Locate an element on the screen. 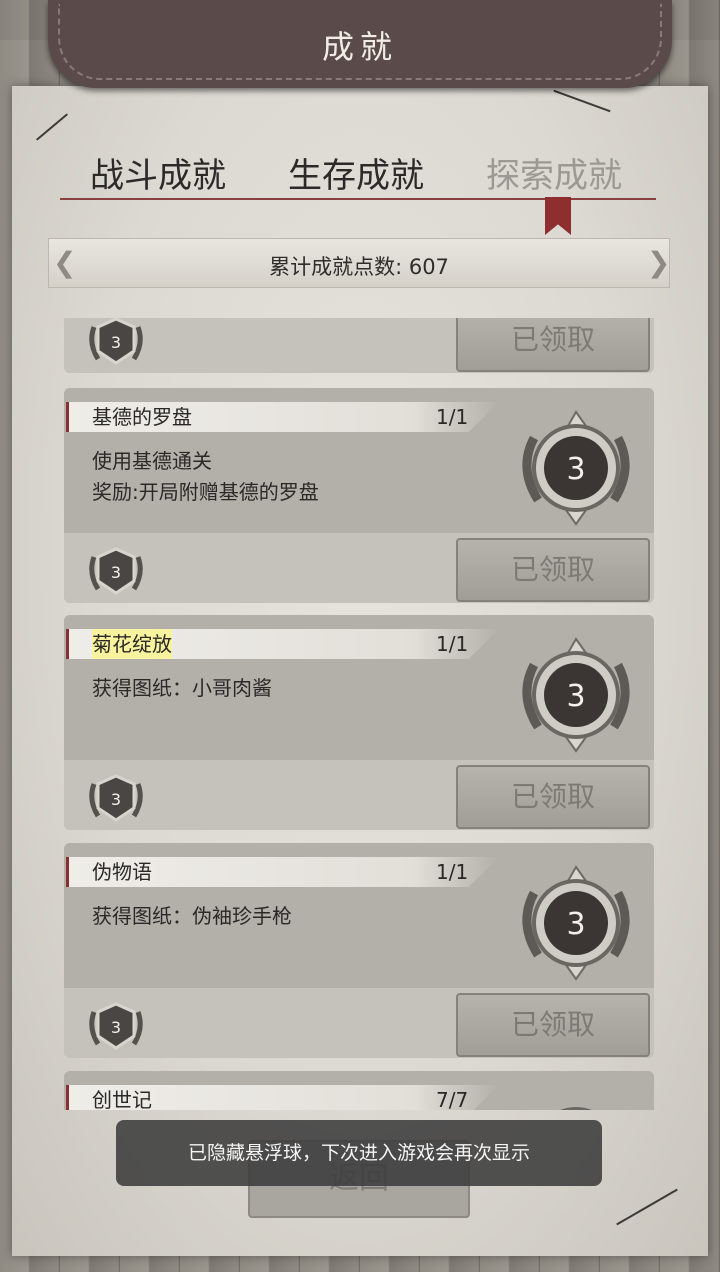 This screenshot has width=720, height=1272. achievement-card: 基德的罗盘 1/1 使用基德通关 奖励:开局附赠基德的罗盘 3 3 已领取 is located at coordinates (359, 495).